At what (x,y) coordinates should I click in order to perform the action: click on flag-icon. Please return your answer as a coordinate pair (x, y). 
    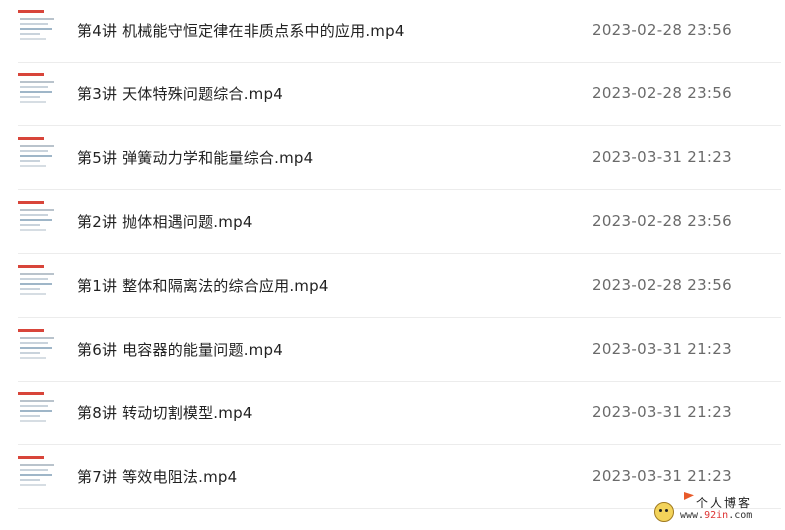
    Looking at the image, I should click on (689, 496).